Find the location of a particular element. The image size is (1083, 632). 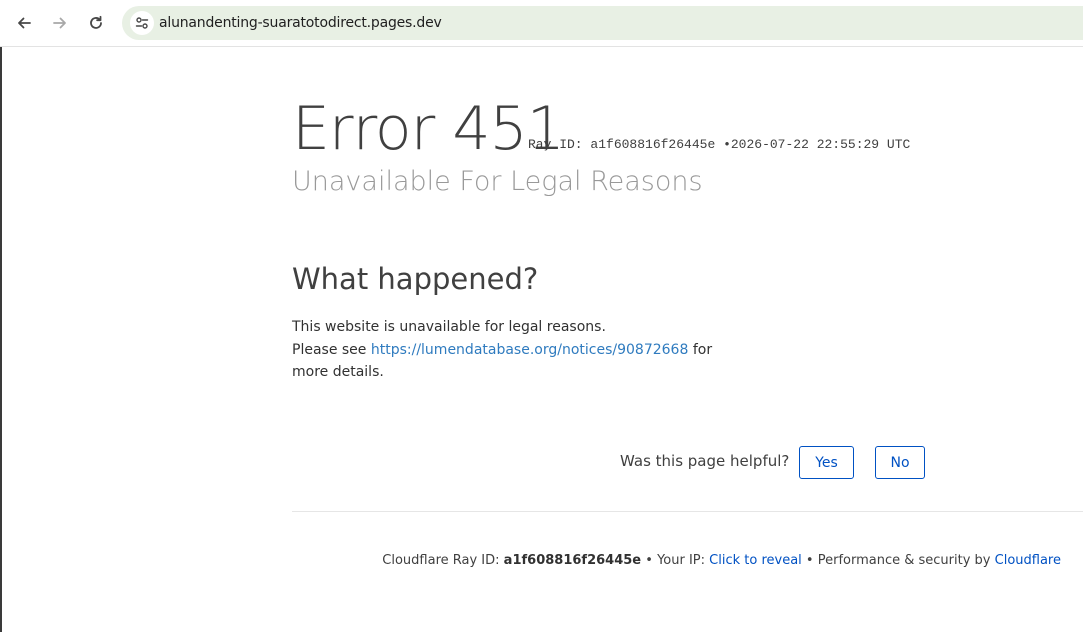

window-edge is located at coordinates (1, 339).